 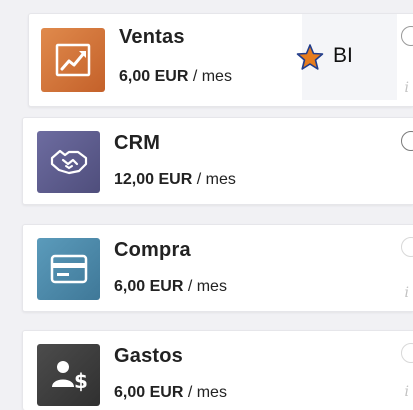 What do you see at coordinates (149, 356) in the screenshot?
I see `app-name: Gastos` at bounding box center [149, 356].